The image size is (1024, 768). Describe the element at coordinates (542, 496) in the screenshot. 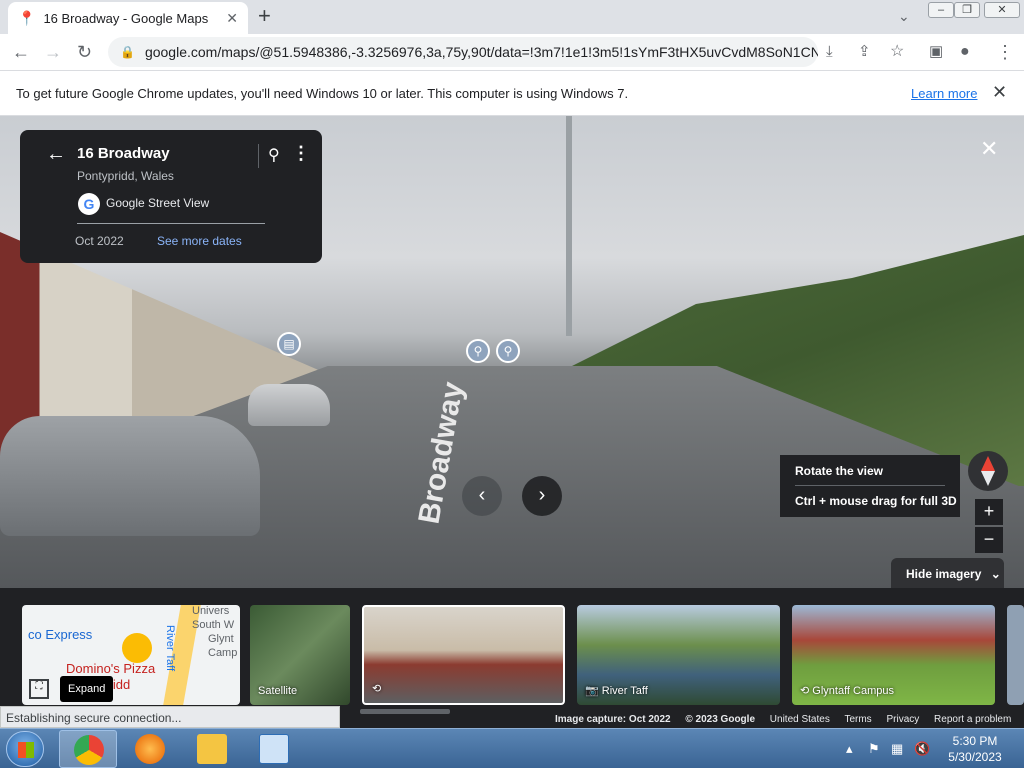

I see `nav-forward-arrow-icon: ›` at that location.